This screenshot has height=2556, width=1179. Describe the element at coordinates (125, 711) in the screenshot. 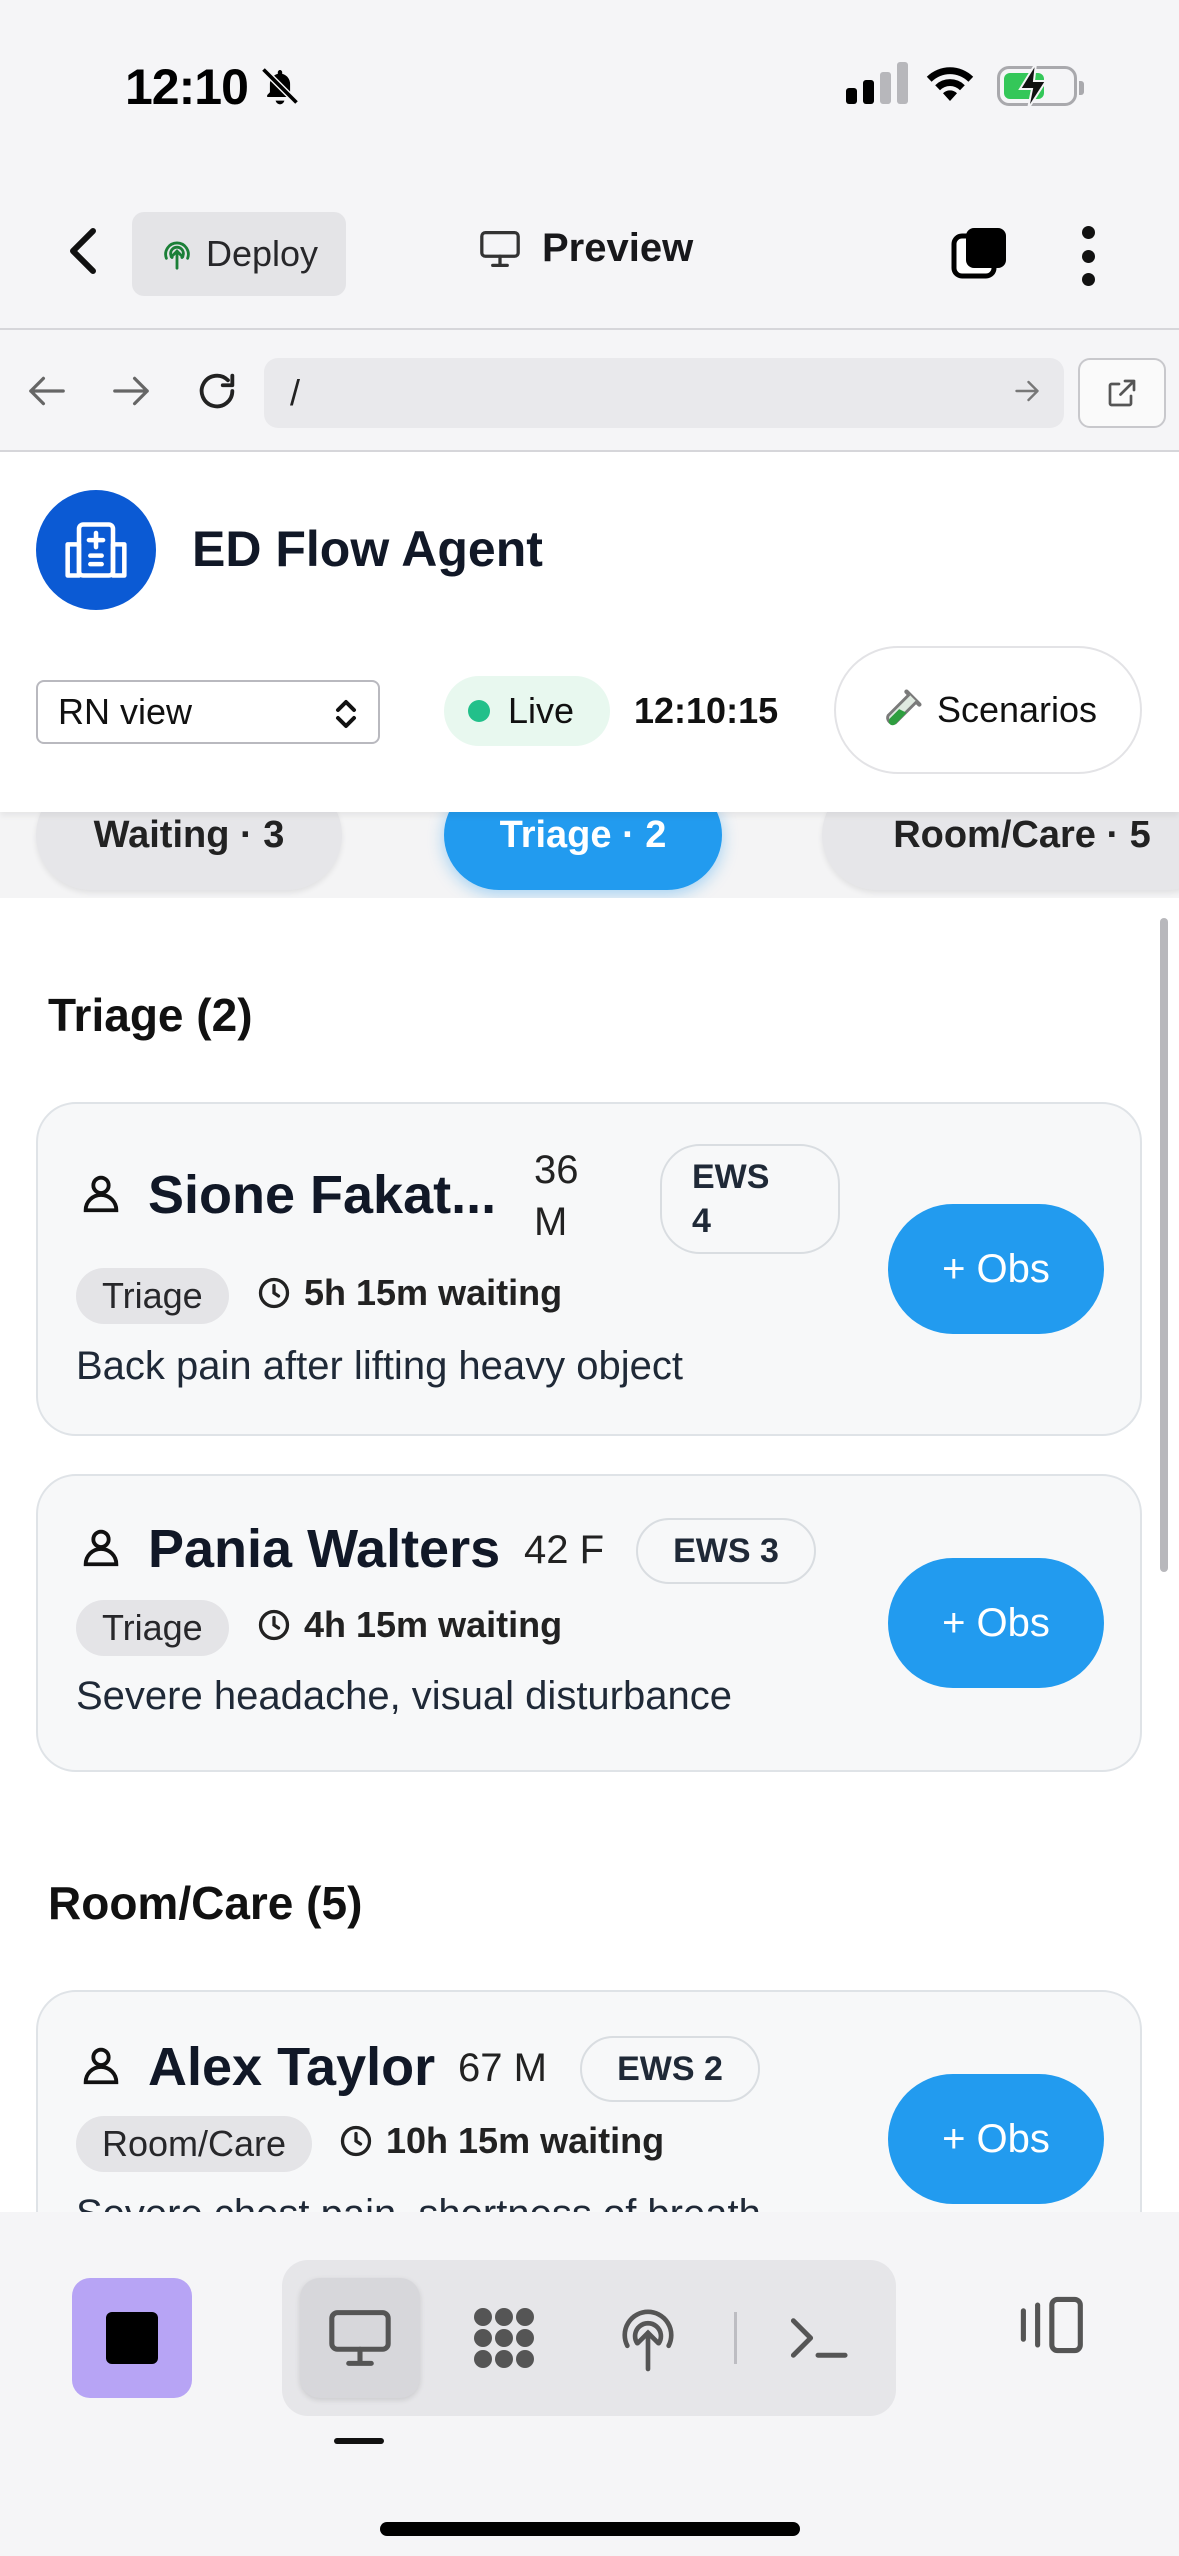

I see `view-select-value: RN view` at that location.